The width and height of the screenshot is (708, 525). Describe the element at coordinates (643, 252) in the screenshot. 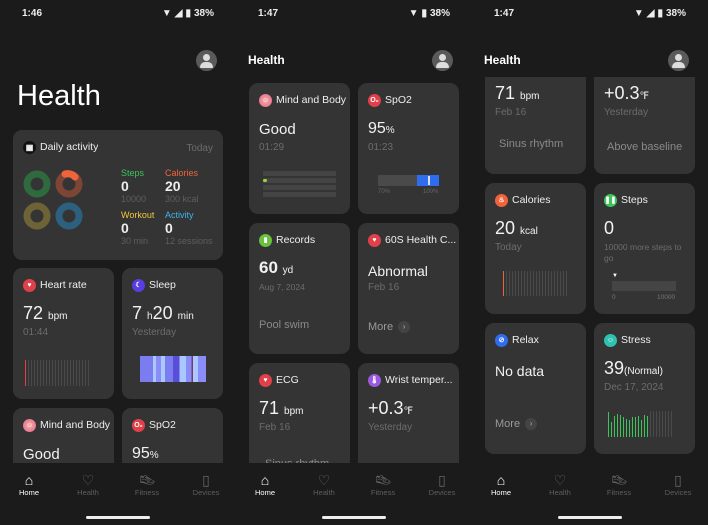

I see `steps-remaining: 10000 more steps to go` at that location.